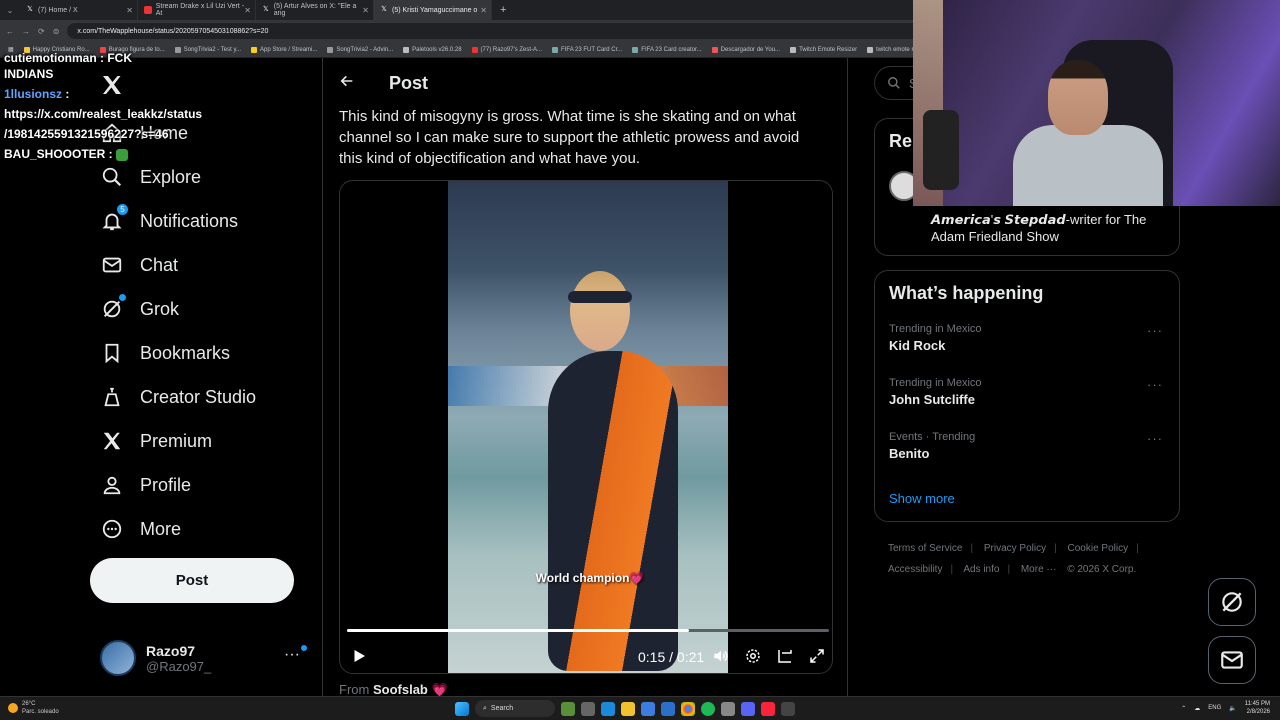 The width and height of the screenshot is (1280, 720). What do you see at coordinates (1102, 569) in the screenshot?
I see `copyright: © 2026 X Corp.` at bounding box center [1102, 569].